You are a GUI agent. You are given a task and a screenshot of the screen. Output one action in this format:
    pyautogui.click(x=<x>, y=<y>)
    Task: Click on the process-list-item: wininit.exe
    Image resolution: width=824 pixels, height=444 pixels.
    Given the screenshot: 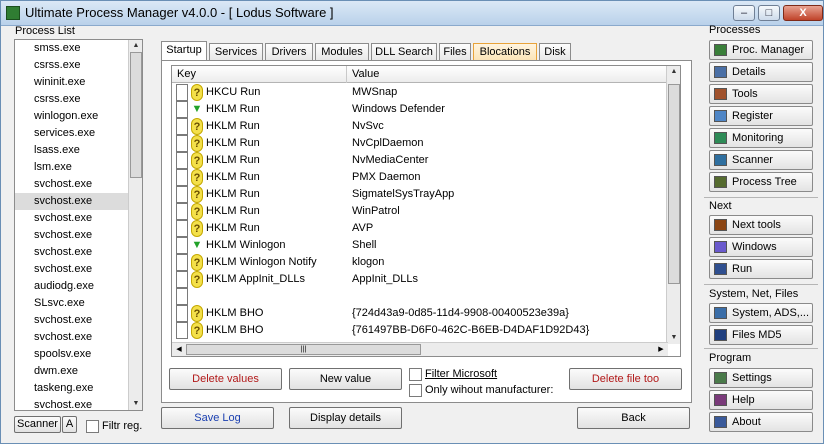 What is the action you would take?
    pyautogui.click(x=72, y=82)
    